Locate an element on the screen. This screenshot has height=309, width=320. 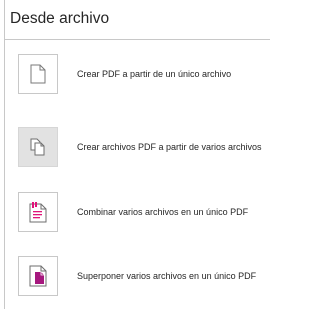
create-pdf-single-file-label: Crear PDF a partir de un único archivo is located at coordinates (154, 74).